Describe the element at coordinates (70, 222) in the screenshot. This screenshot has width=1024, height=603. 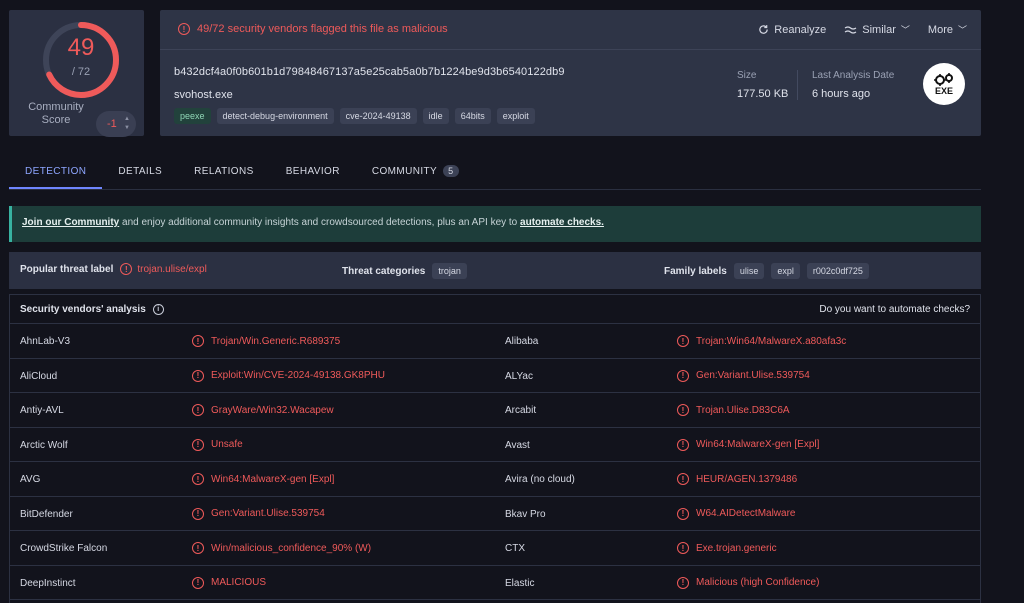
I see `join-community-link: Join our Community` at that location.